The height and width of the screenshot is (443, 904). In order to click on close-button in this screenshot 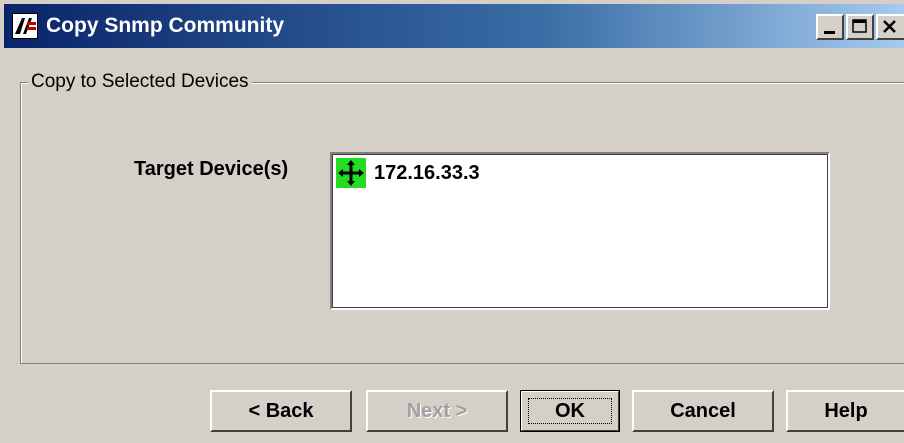, I will do `click(890, 27)`.